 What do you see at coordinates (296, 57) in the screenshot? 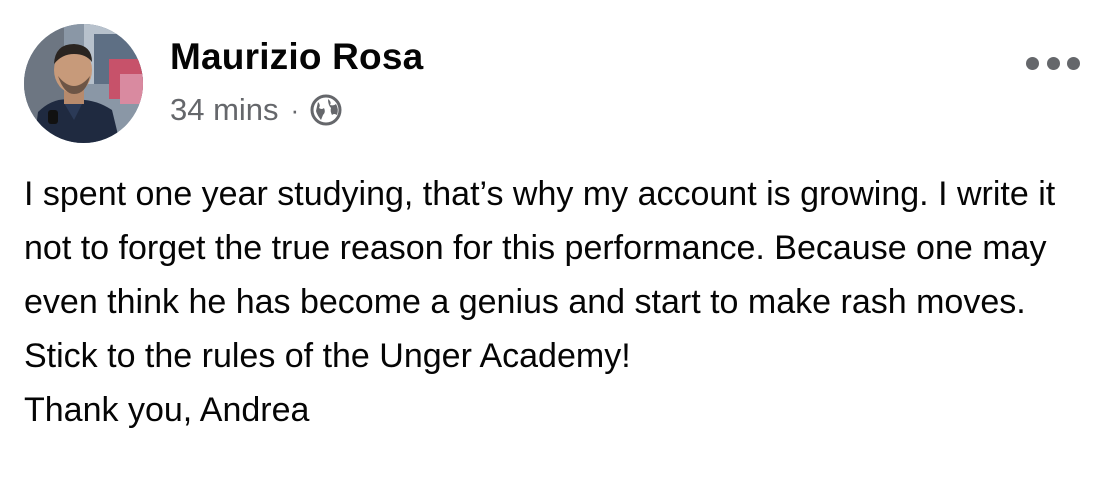
I see `author-name: Maurizio Rosa` at bounding box center [296, 57].